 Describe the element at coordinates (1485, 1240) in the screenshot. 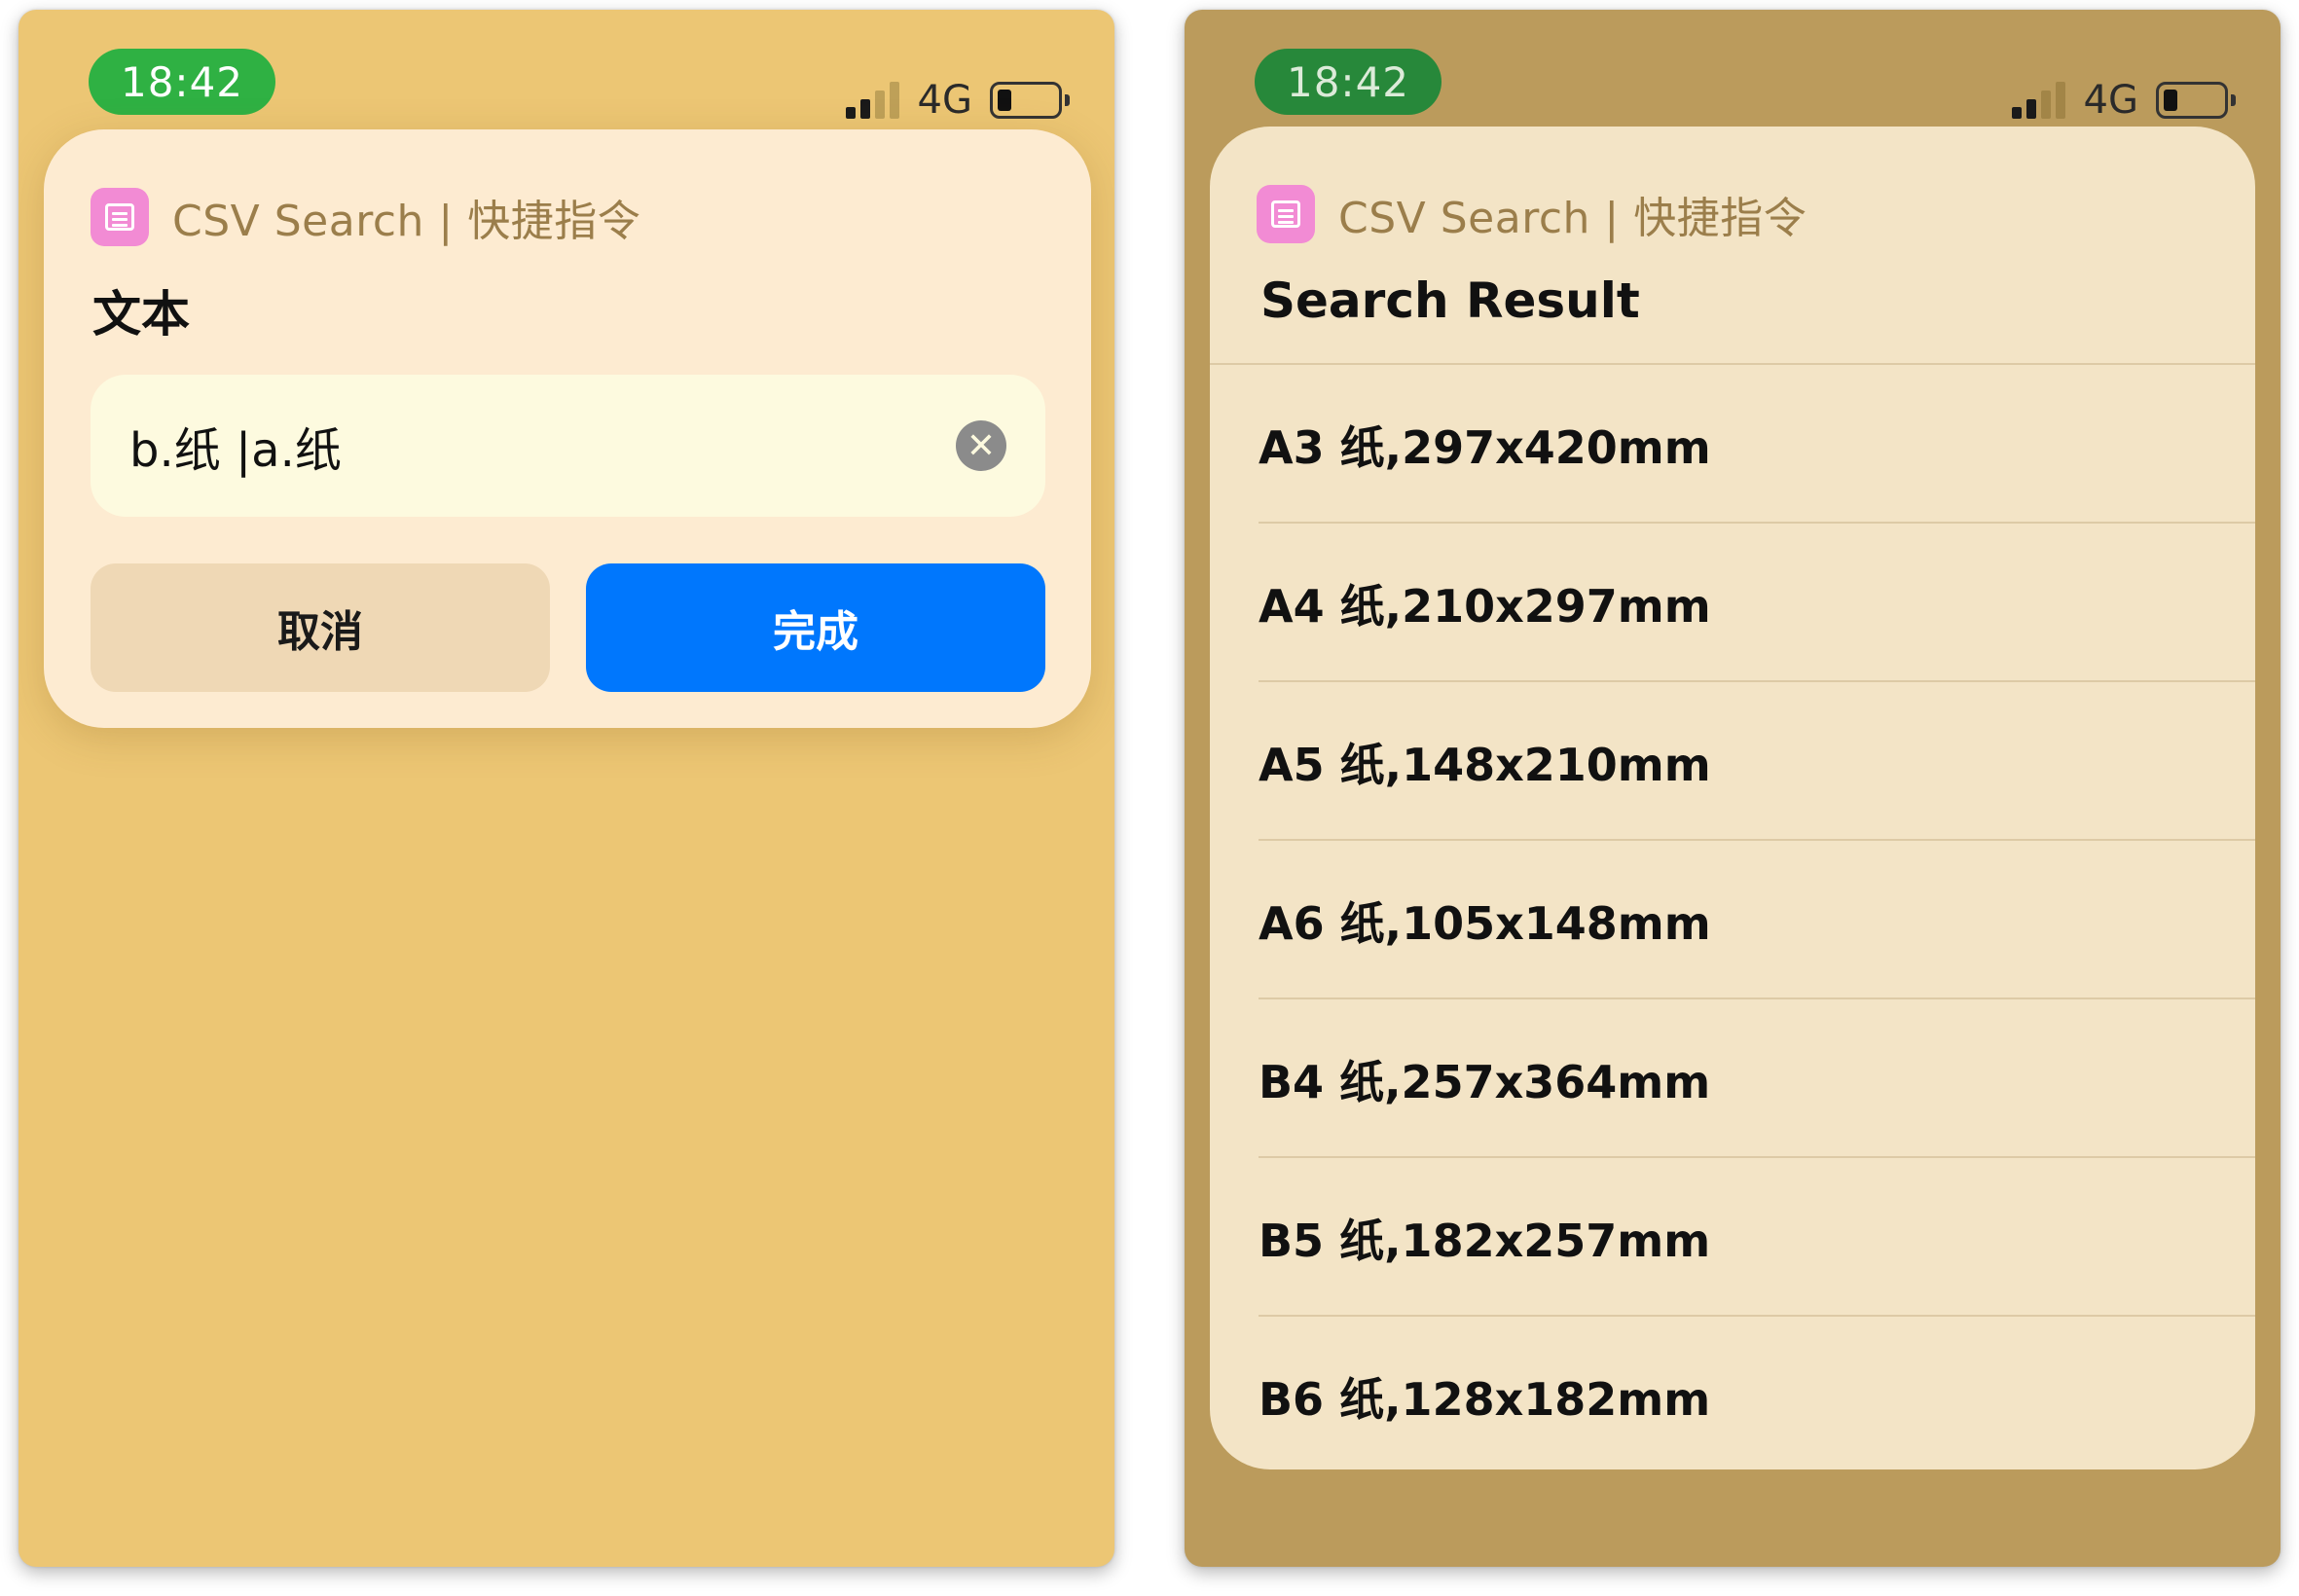

I see `list-item-text: B5 纸,182x257mm` at that location.